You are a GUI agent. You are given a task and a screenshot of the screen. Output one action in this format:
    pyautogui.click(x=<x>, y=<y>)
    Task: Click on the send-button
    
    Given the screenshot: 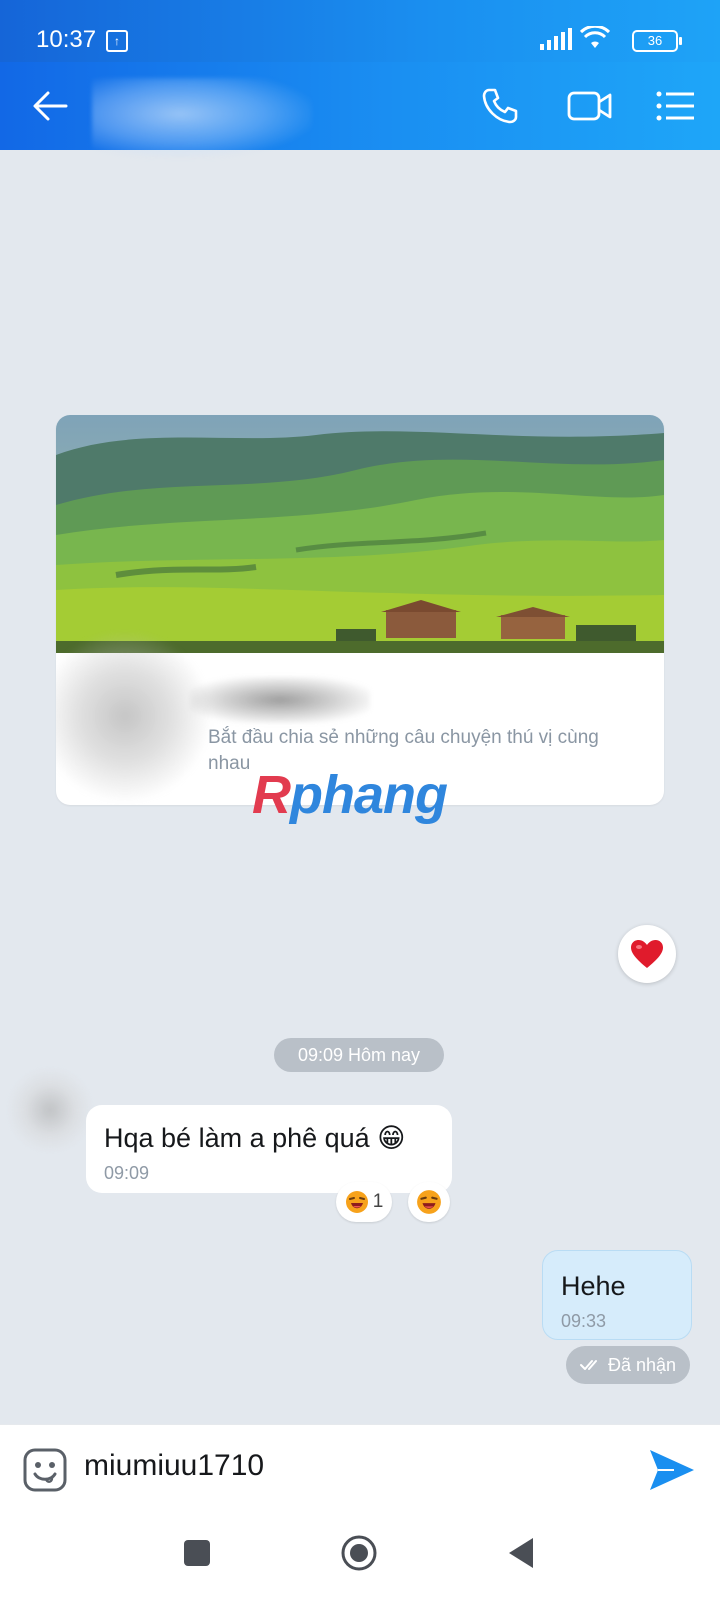 What is the action you would take?
    pyautogui.click(x=672, y=1470)
    